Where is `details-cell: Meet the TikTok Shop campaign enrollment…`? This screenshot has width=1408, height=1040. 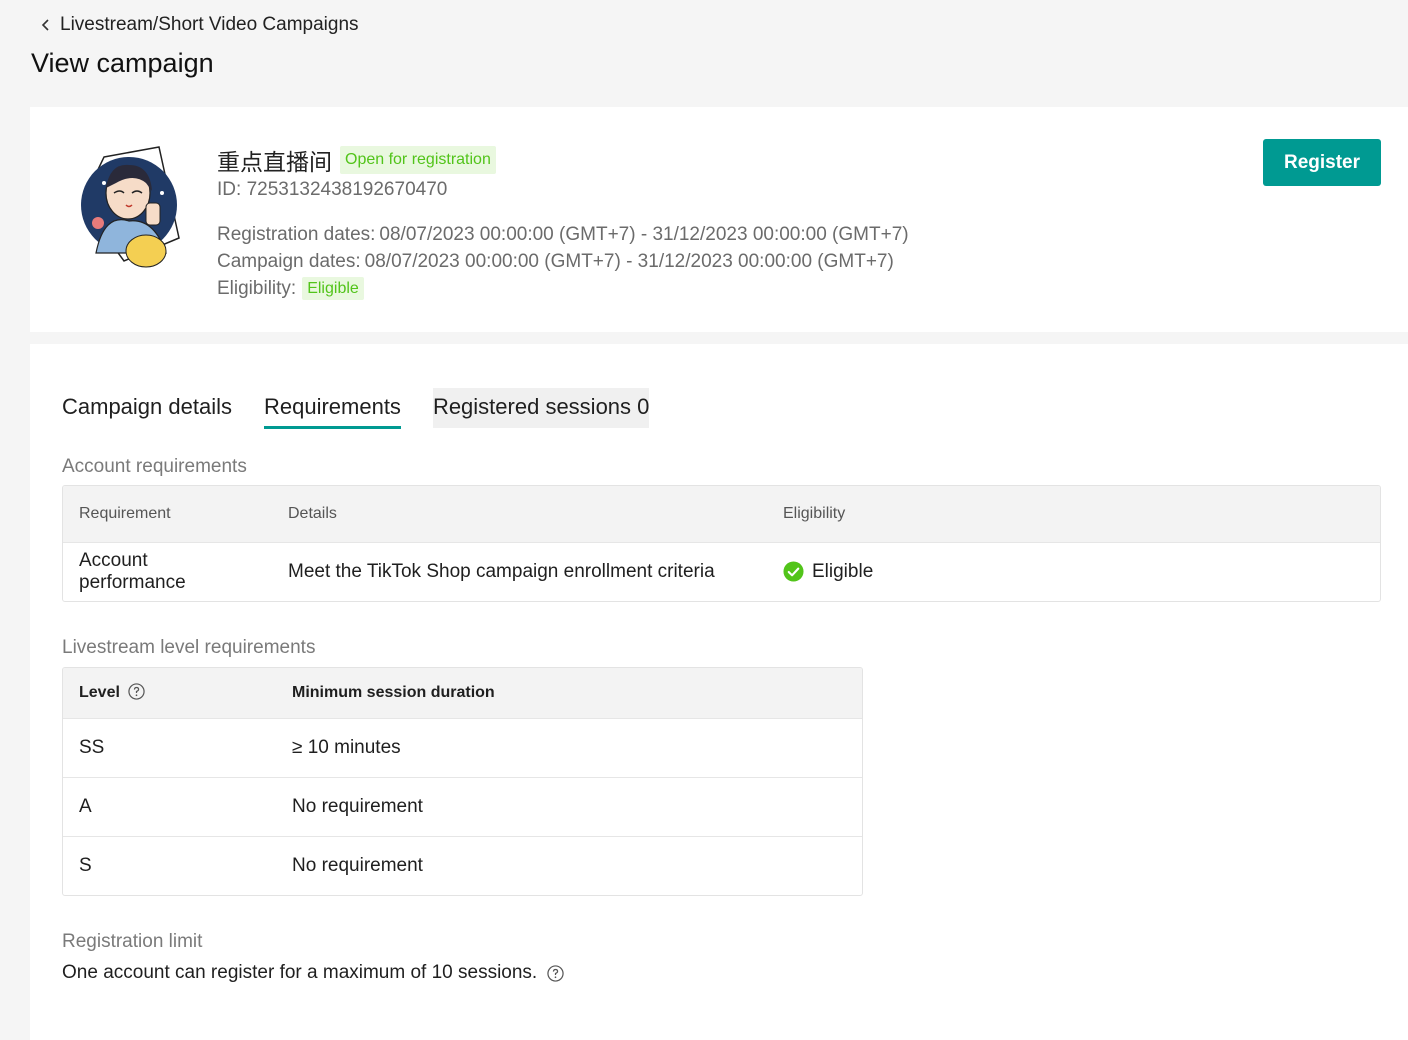
details-cell: Meet the TikTok Shop campaign enrollment… is located at coordinates (519, 571).